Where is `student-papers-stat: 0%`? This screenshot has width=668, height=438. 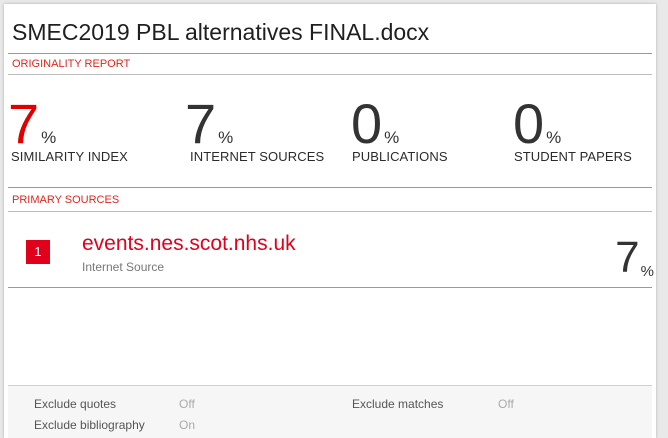
student-papers-stat: 0% is located at coordinates (537, 124).